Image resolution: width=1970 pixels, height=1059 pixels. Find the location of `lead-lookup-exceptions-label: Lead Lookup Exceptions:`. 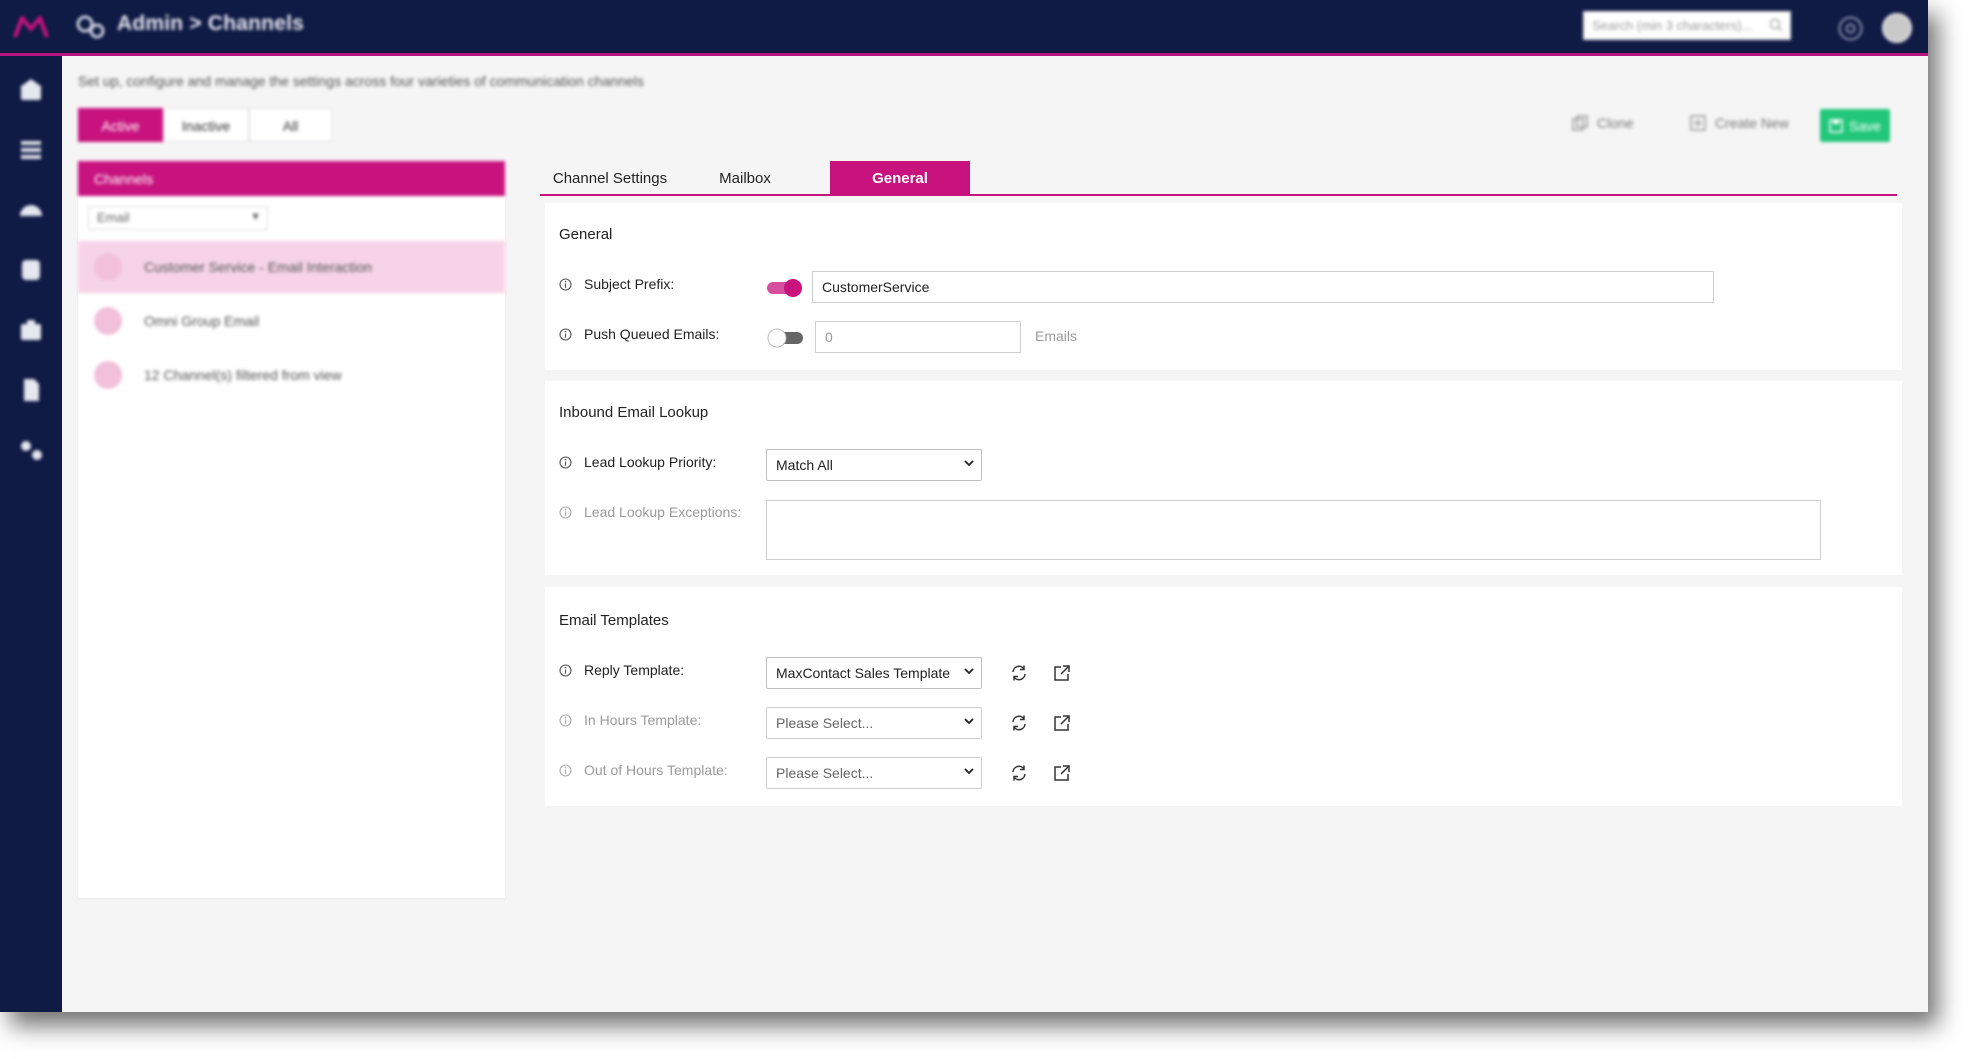

lead-lookup-exceptions-label: Lead Lookup Exceptions: is located at coordinates (663, 512).